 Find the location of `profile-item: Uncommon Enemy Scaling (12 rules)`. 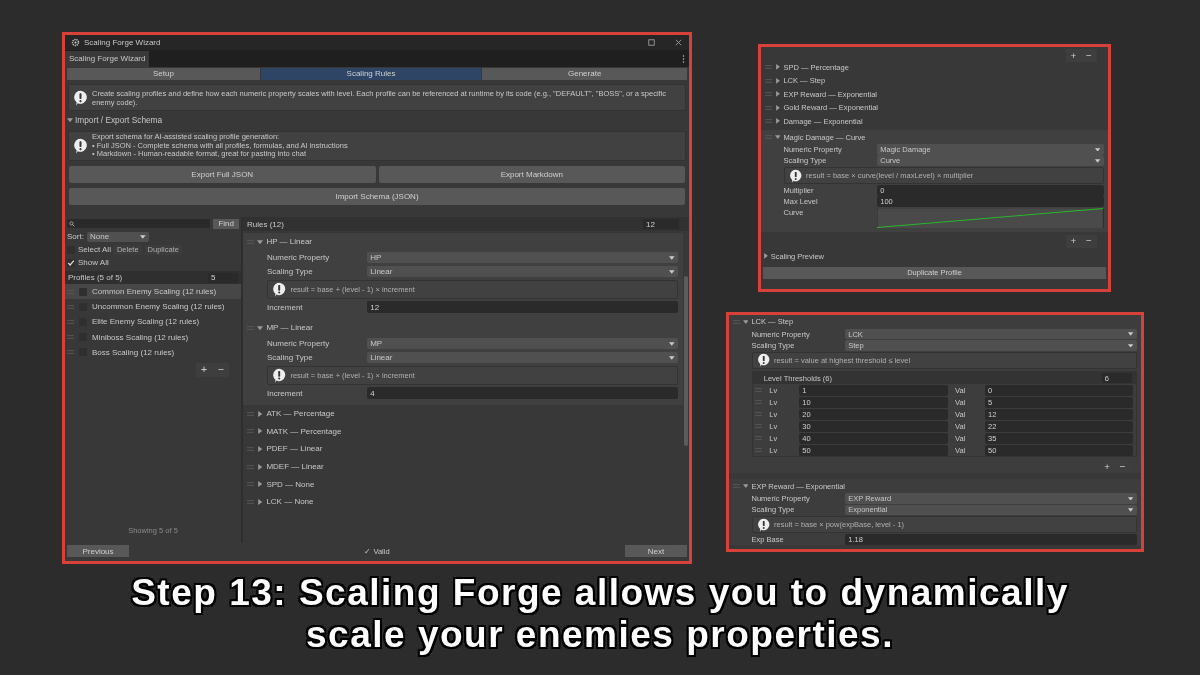

profile-item: Uncommon Enemy Scaling (12 rules) is located at coordinates (153, 307).